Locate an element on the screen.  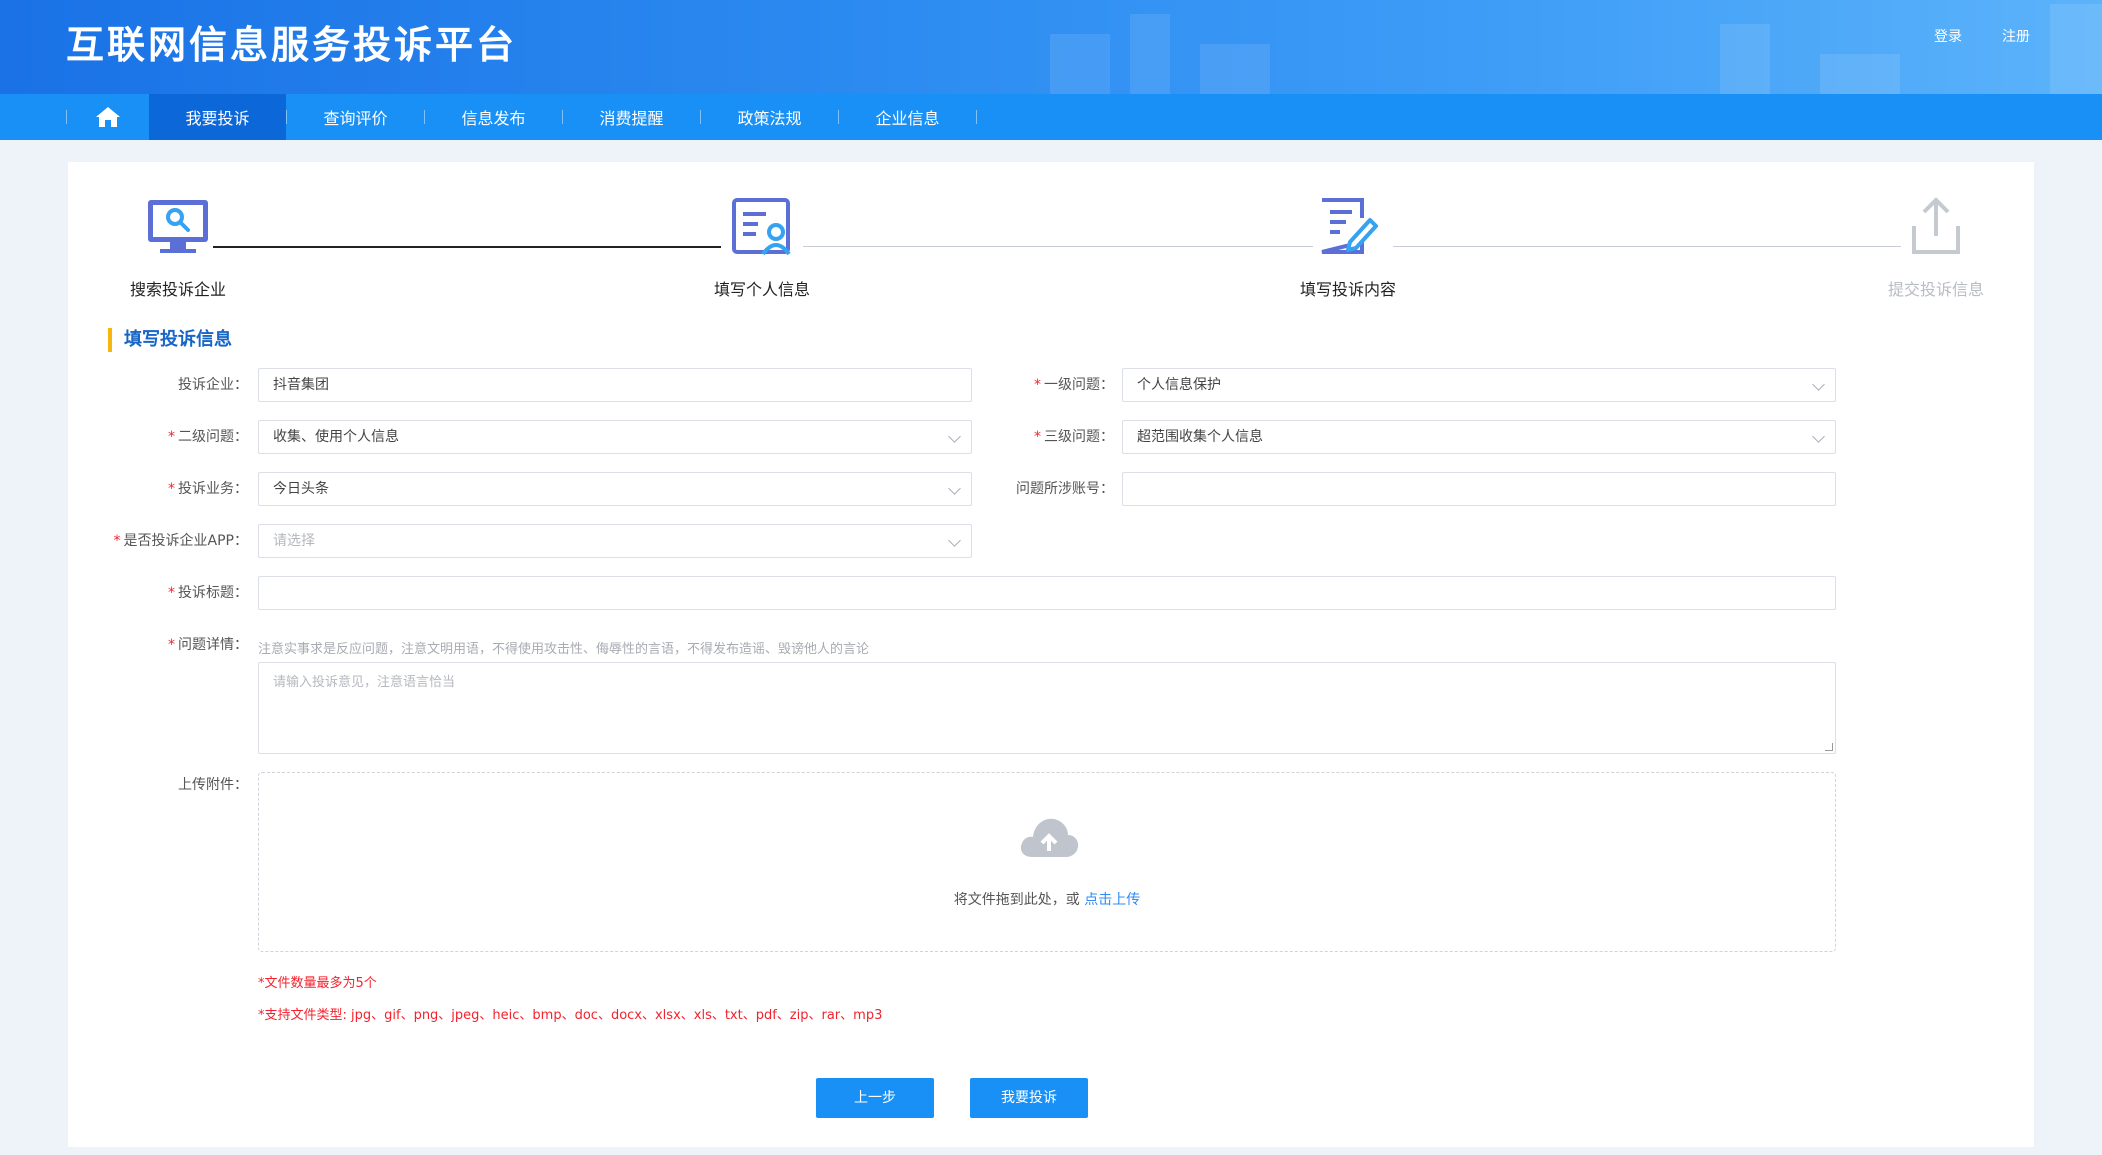
level2-select: 收集、使用个人信息 is located at coordinates (615, 437).